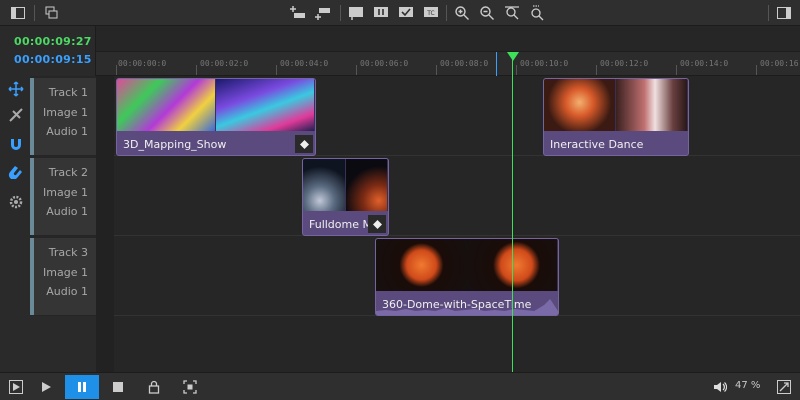 Image resolution: width=800 pixels, height=400 pixels. Describe the element at coordinates (68, 92) in the screenshot. I see `track-title: Track 1` at that location.